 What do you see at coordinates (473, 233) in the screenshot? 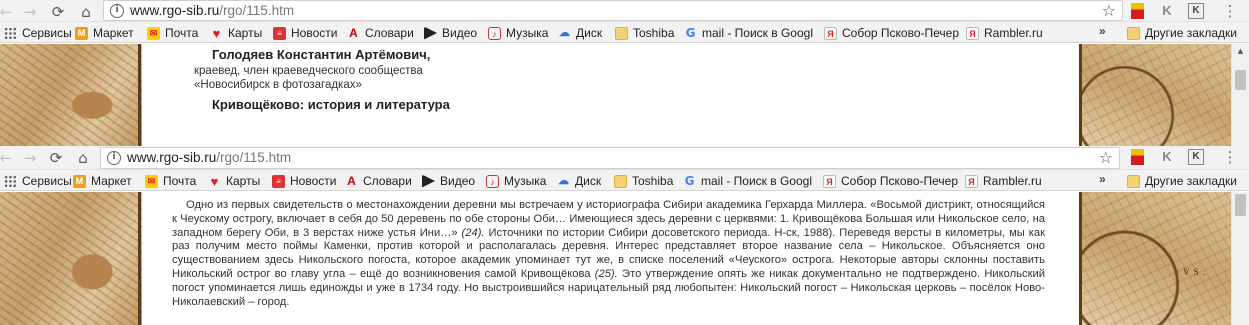
I see `footnote-ref: (24).` at bounding box center [473, 233].